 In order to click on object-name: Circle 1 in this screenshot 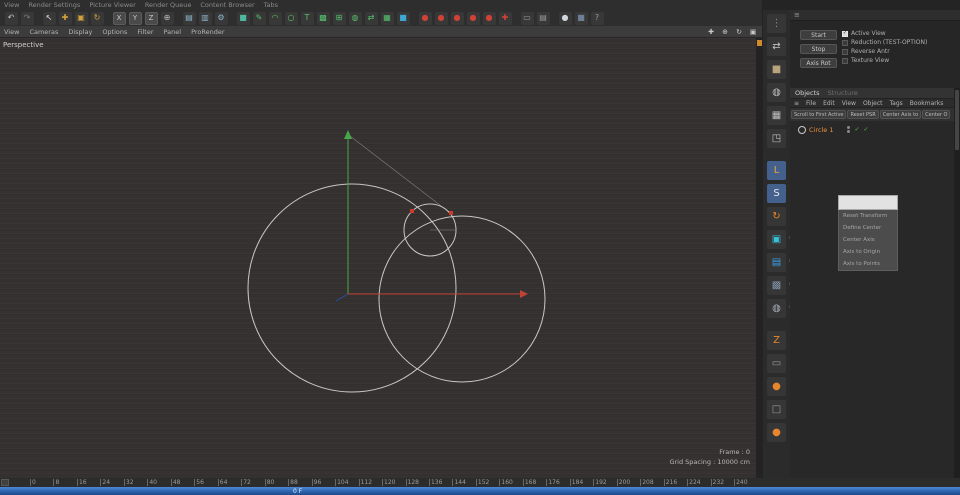, I will do `click(821, 130)`.